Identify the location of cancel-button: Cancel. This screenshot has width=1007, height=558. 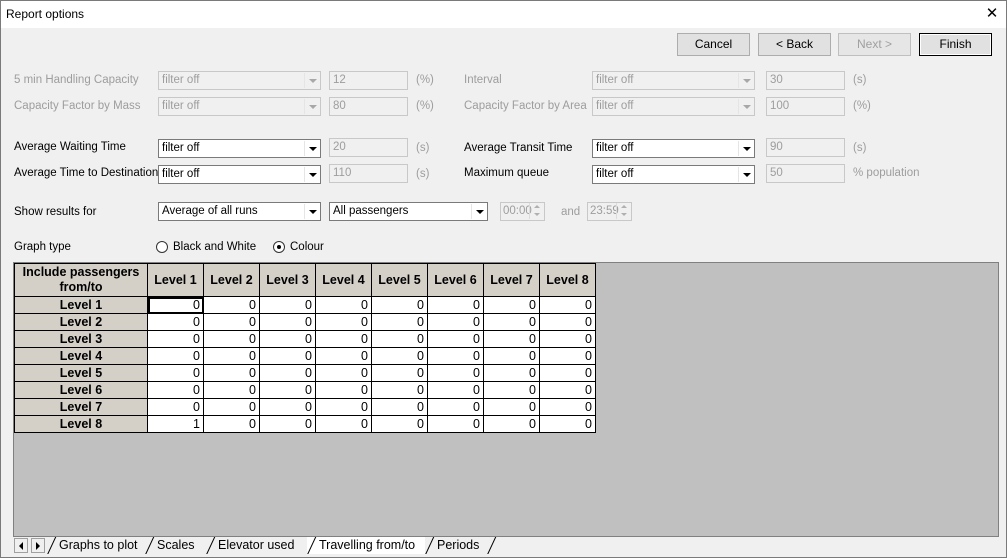
(713, 44).